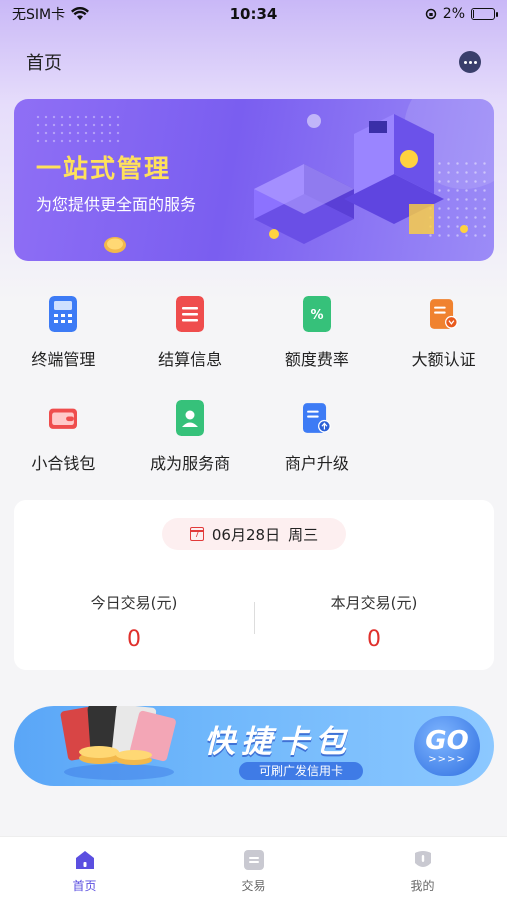 This screenshot has width=507, height=900. I want to click on wallet-subtitle: 可刷广发信用卡, so click(301, 771).